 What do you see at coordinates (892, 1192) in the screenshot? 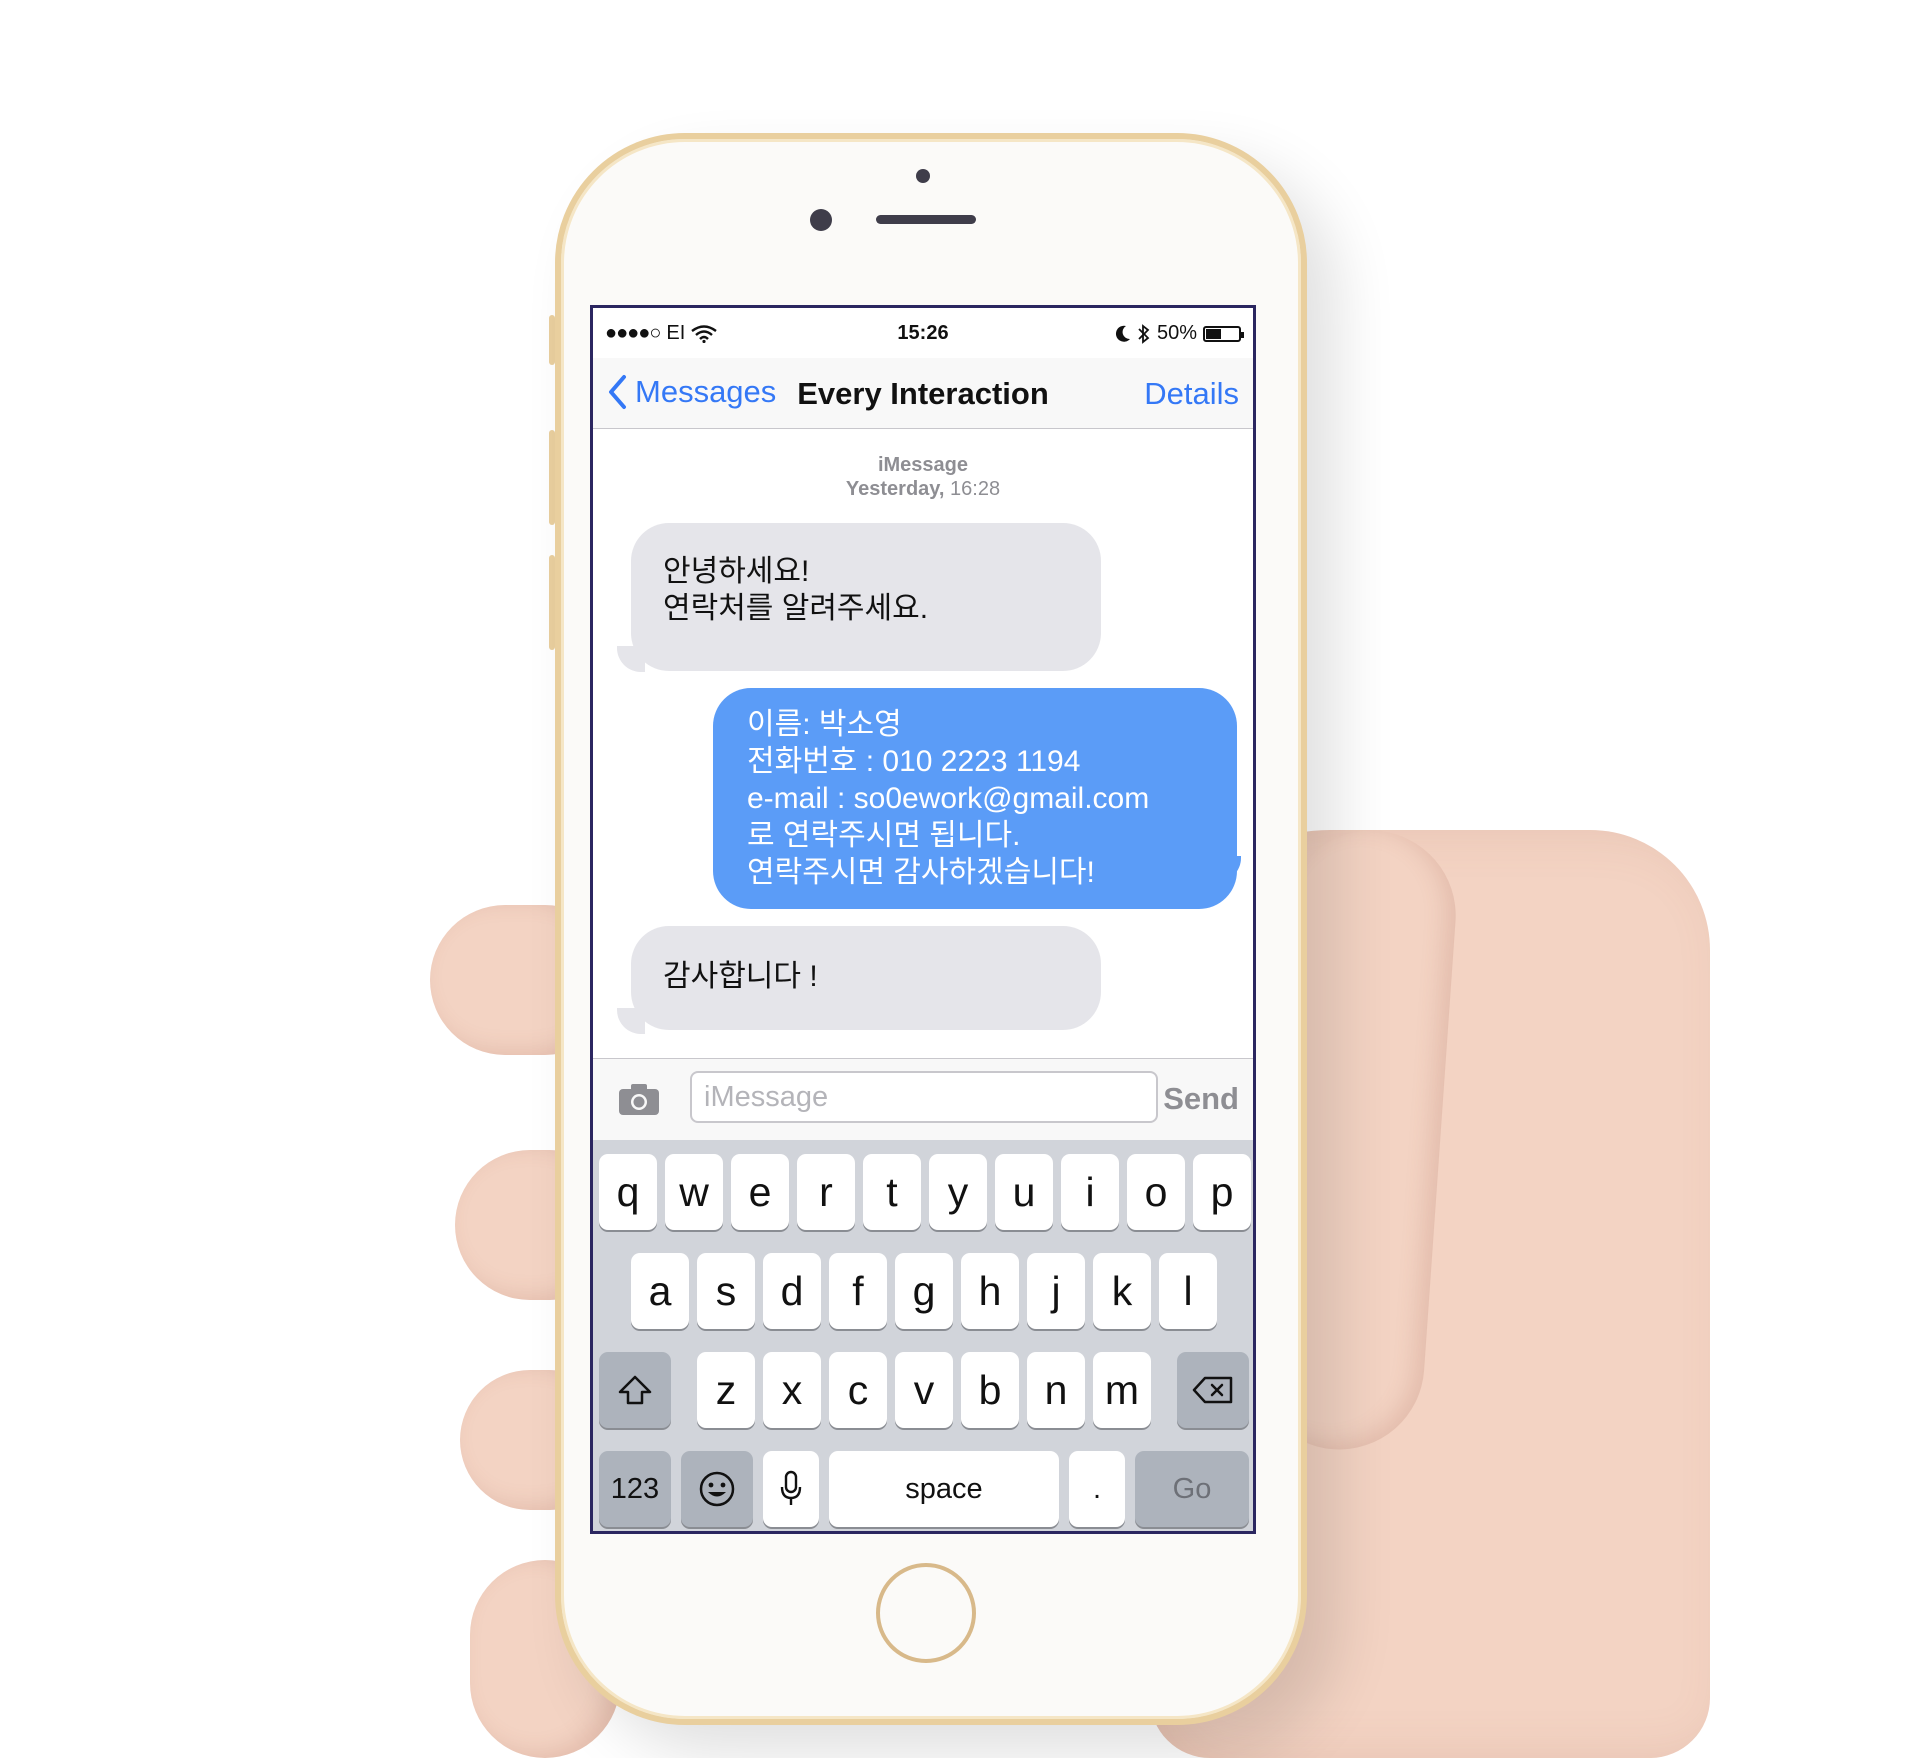
I see `key-t: t` at bounding box center [892, 1192].